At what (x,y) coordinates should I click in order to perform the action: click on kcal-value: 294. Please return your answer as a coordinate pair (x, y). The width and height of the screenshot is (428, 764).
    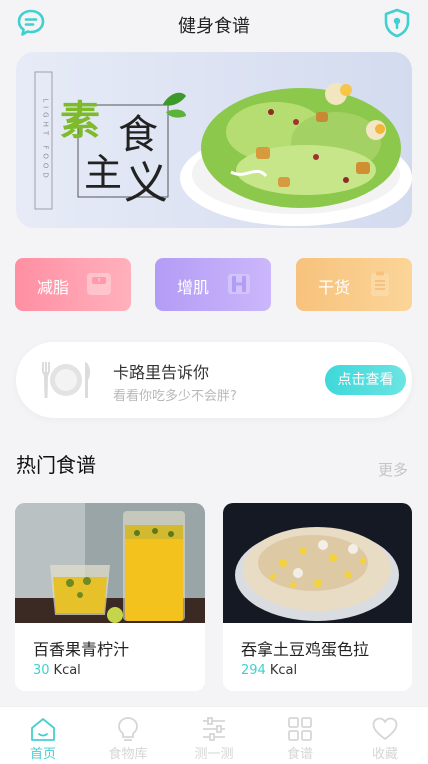
    Looking at the image, I should click on (253, 670).